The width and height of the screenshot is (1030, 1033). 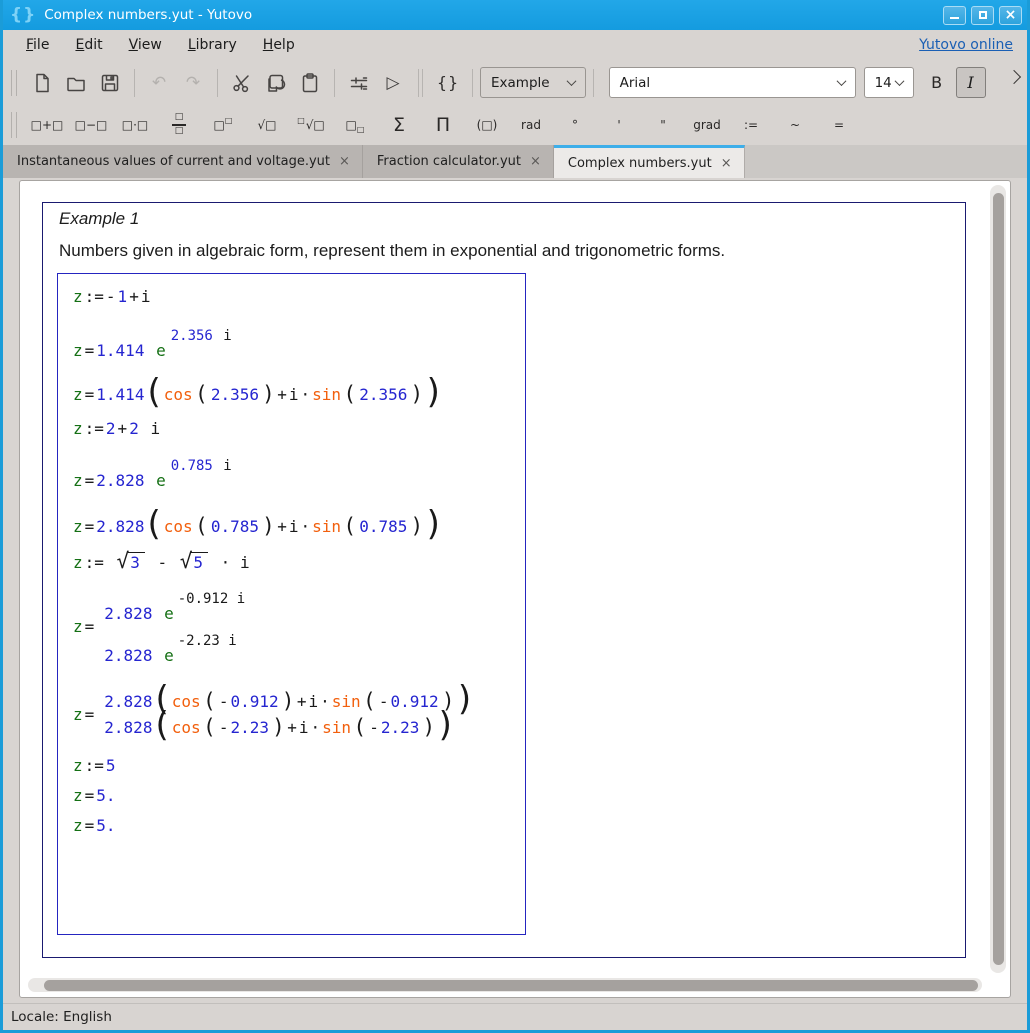 I want to click on sqrt-expression: √ 5, so click(x=194, y=561).